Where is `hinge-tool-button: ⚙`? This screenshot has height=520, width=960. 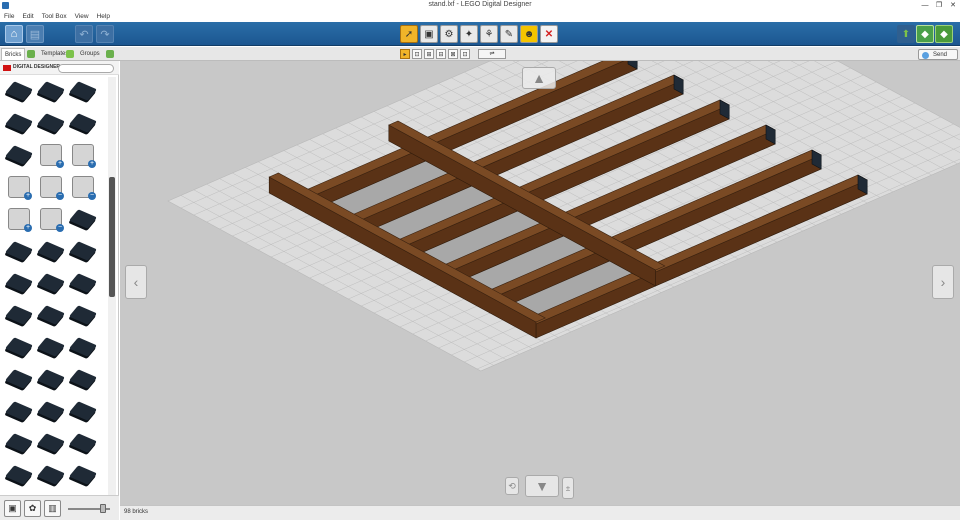
hinge-tool-button: ⚙ is located at coordinates (449, 34).